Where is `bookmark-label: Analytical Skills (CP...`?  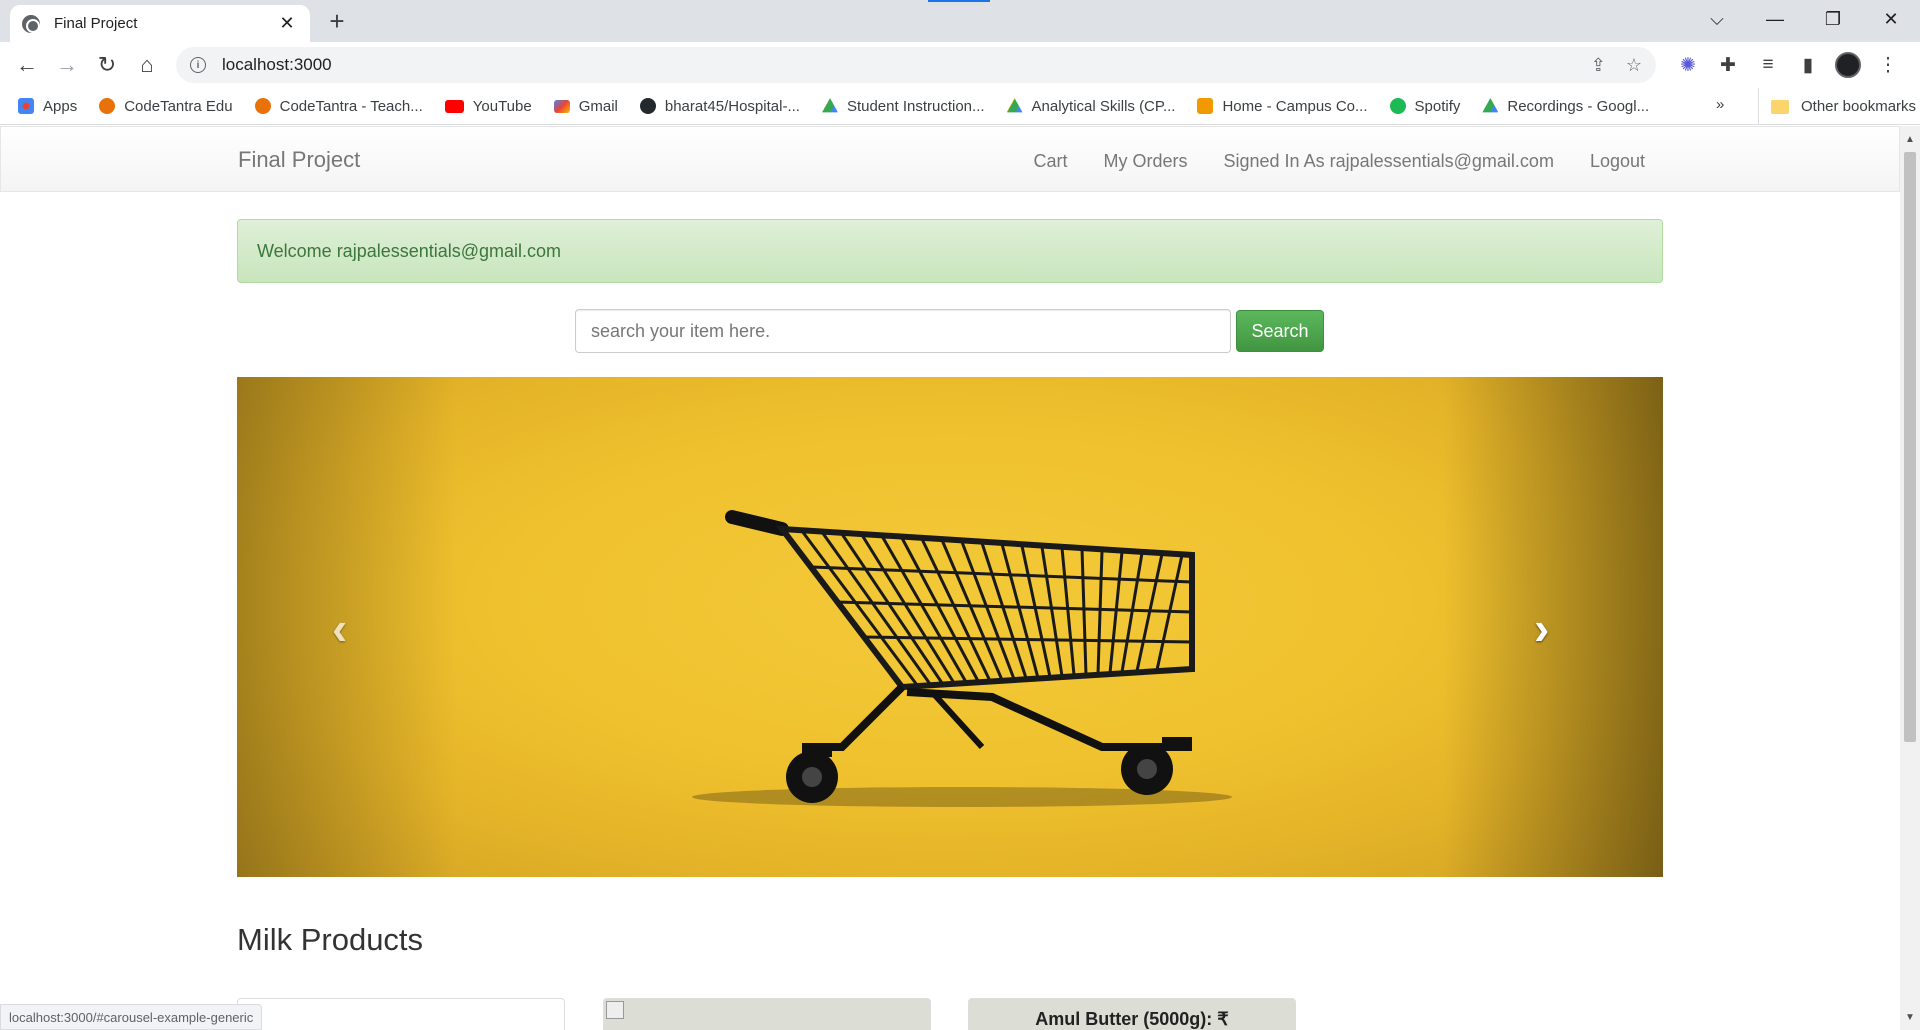
bookmark-label: Analytical Skills (CP... is located at coordinates (1103, 106).